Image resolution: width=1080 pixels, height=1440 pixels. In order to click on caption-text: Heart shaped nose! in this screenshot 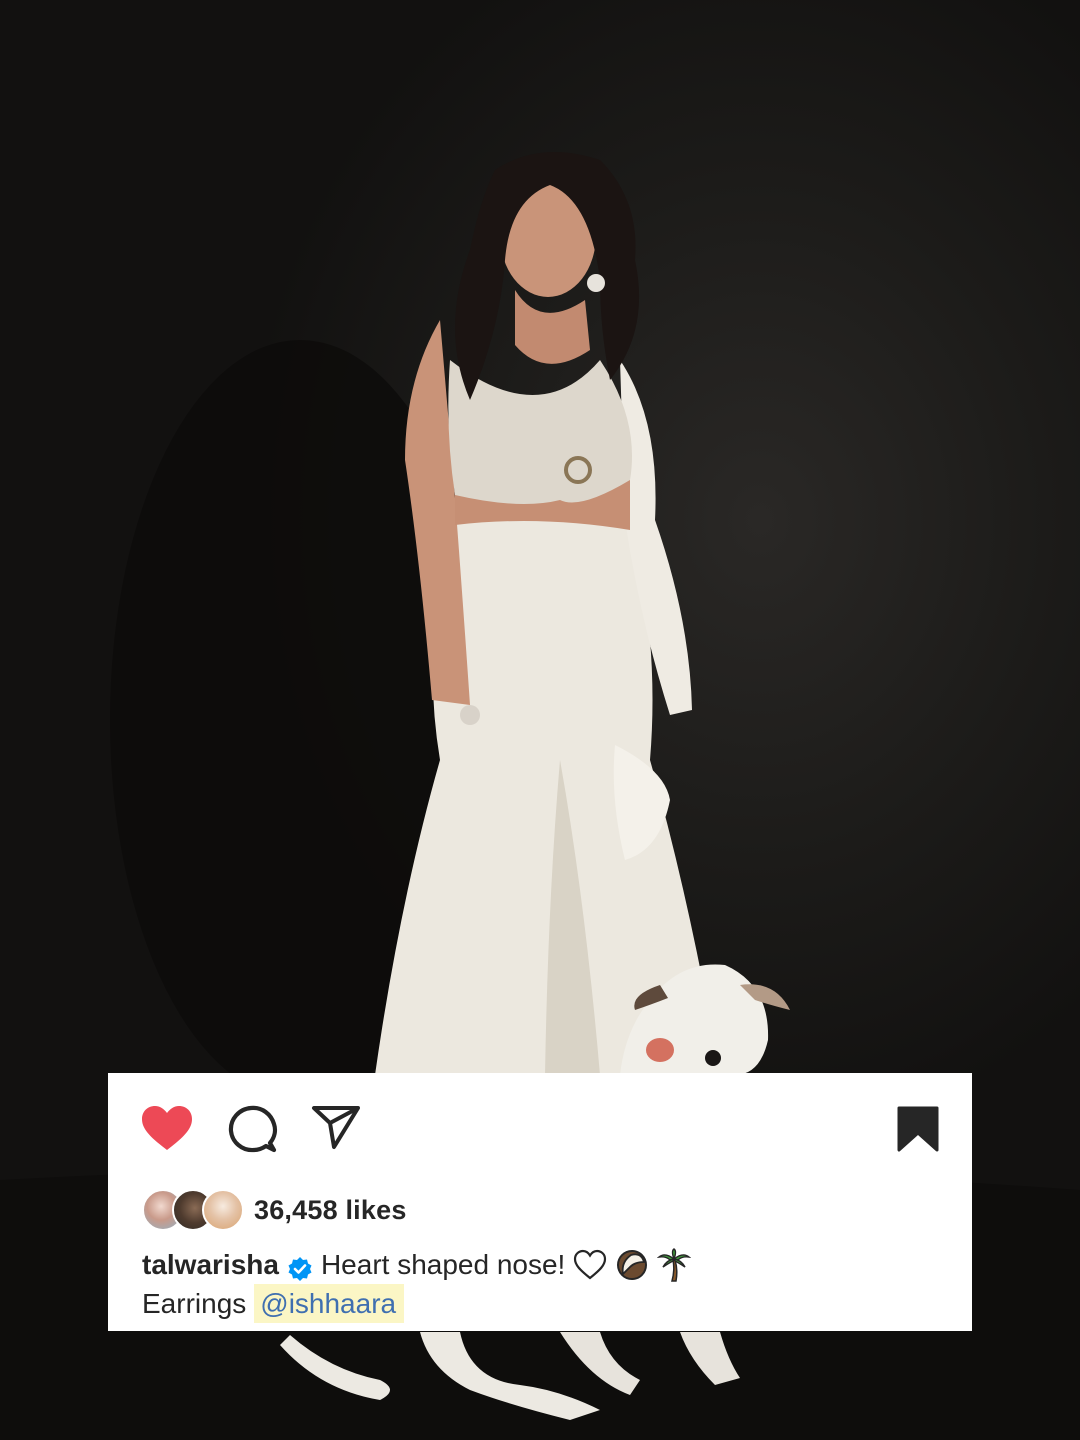, I will do `click(443, 1264)`.